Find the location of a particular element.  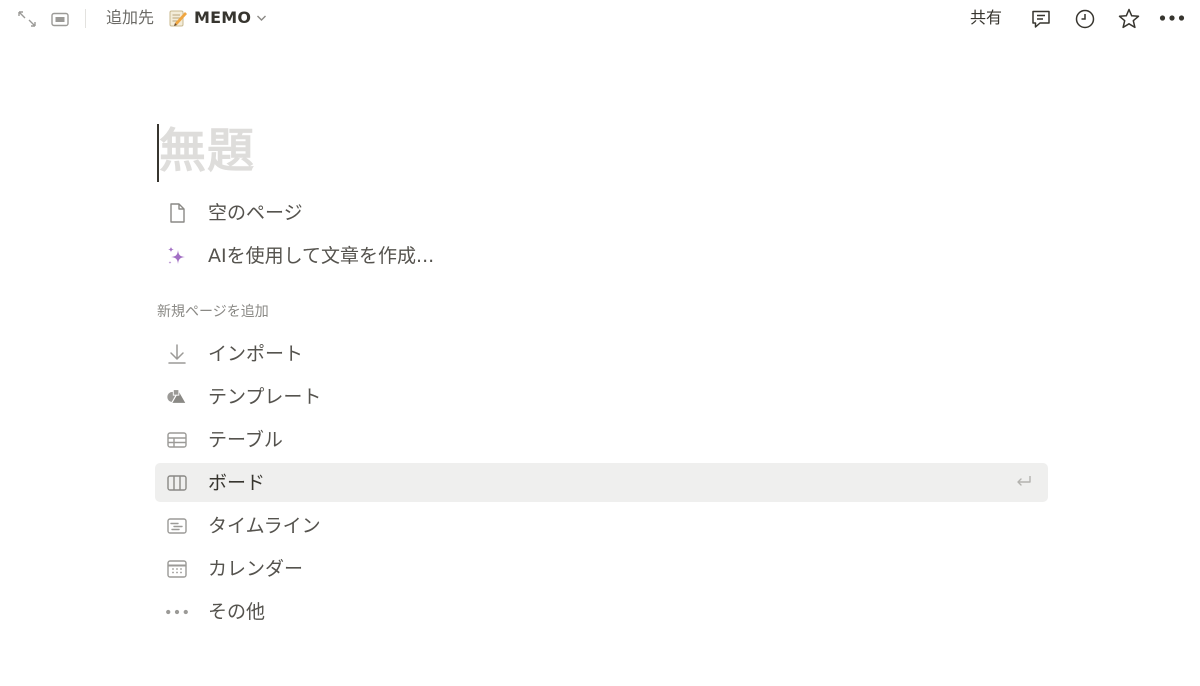

template-icon is located at coordinates (177, 397).